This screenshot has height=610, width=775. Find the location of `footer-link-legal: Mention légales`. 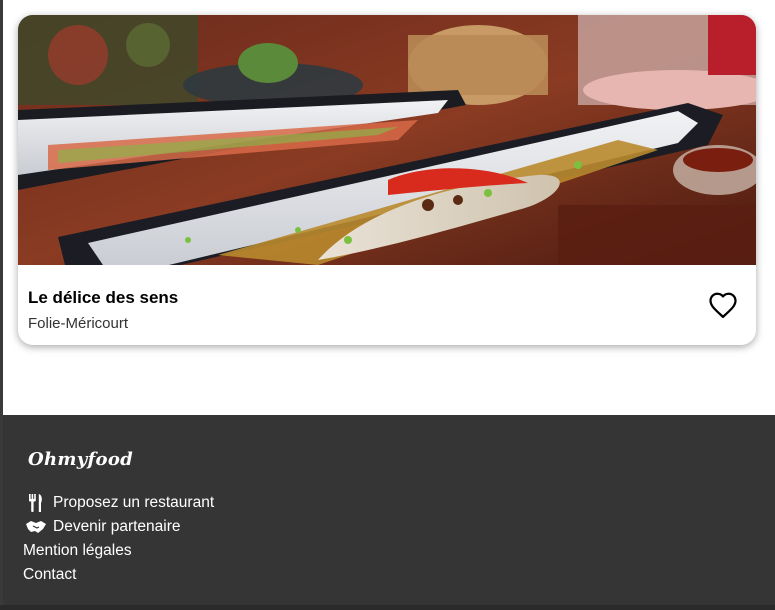

footer-link-legal: Mention légales is located at coordinates (118, 551).